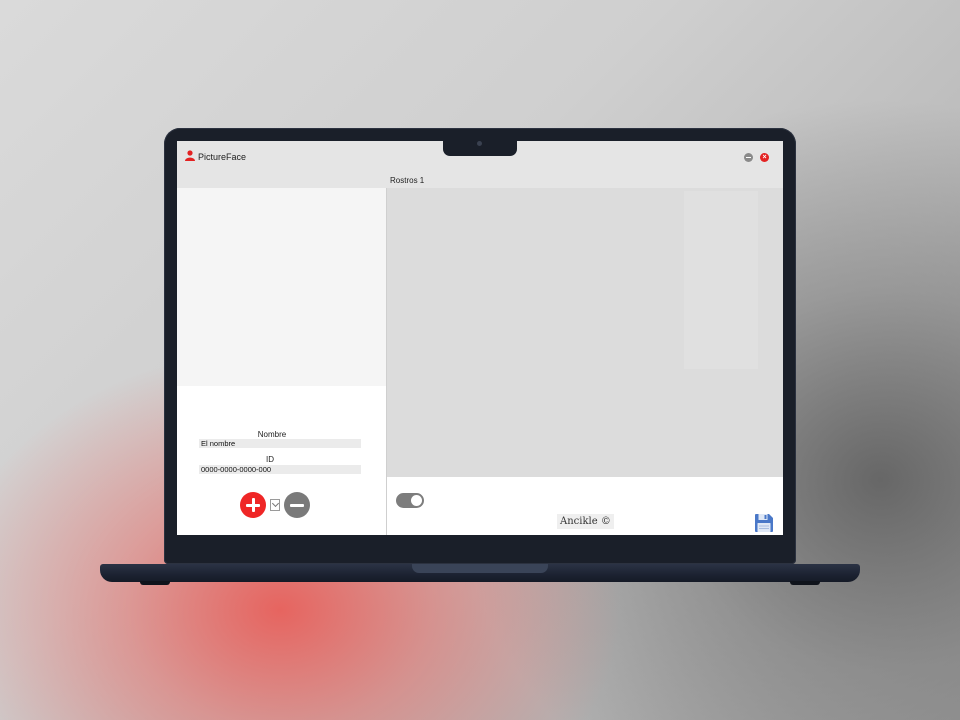  Describe the element at coordinates (480, 568) in the screenshot. I see `laptop-hinge-groove` at that location.